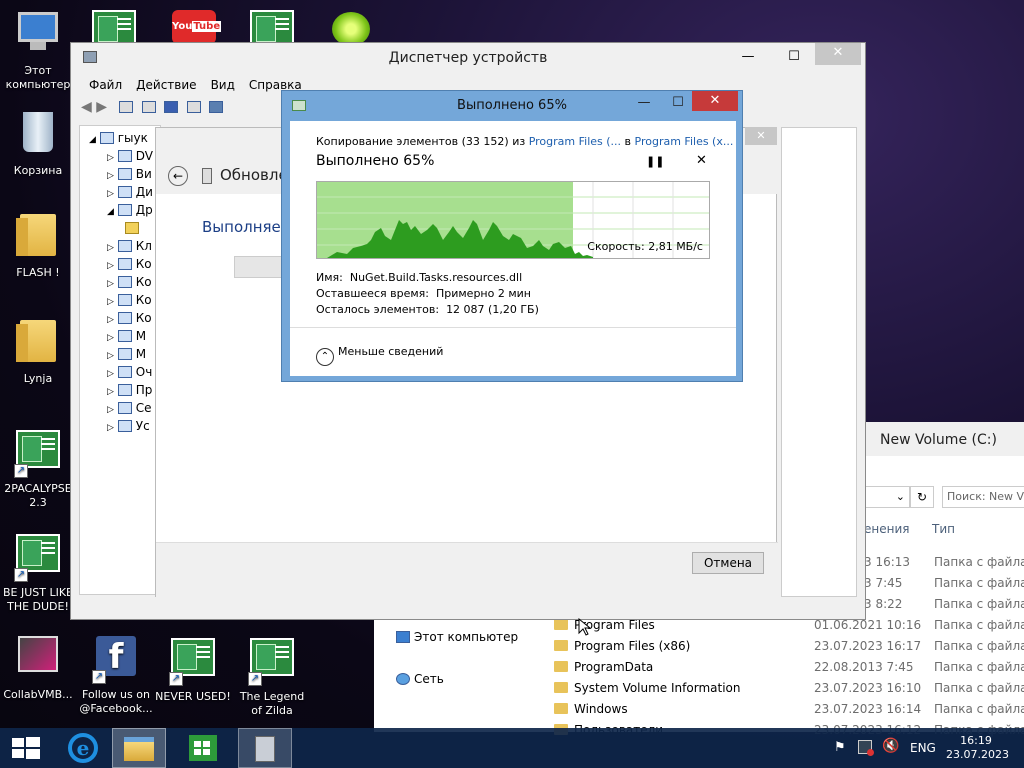 This screenshot has height=768, width=1024. What do you see at coordinates (38, 143) in the screenshot?
I see `desktop-icon-recycle-bin: Корзина` at bounding box center [38, 143].